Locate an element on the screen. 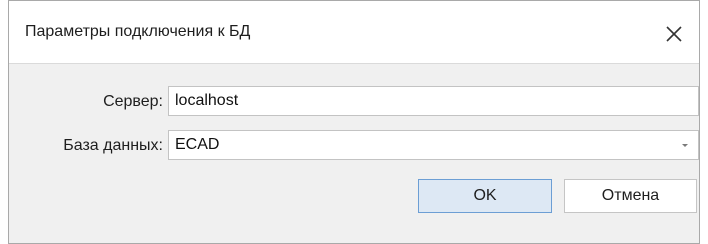  server-input: localhost is located at coordinates (433, 101).